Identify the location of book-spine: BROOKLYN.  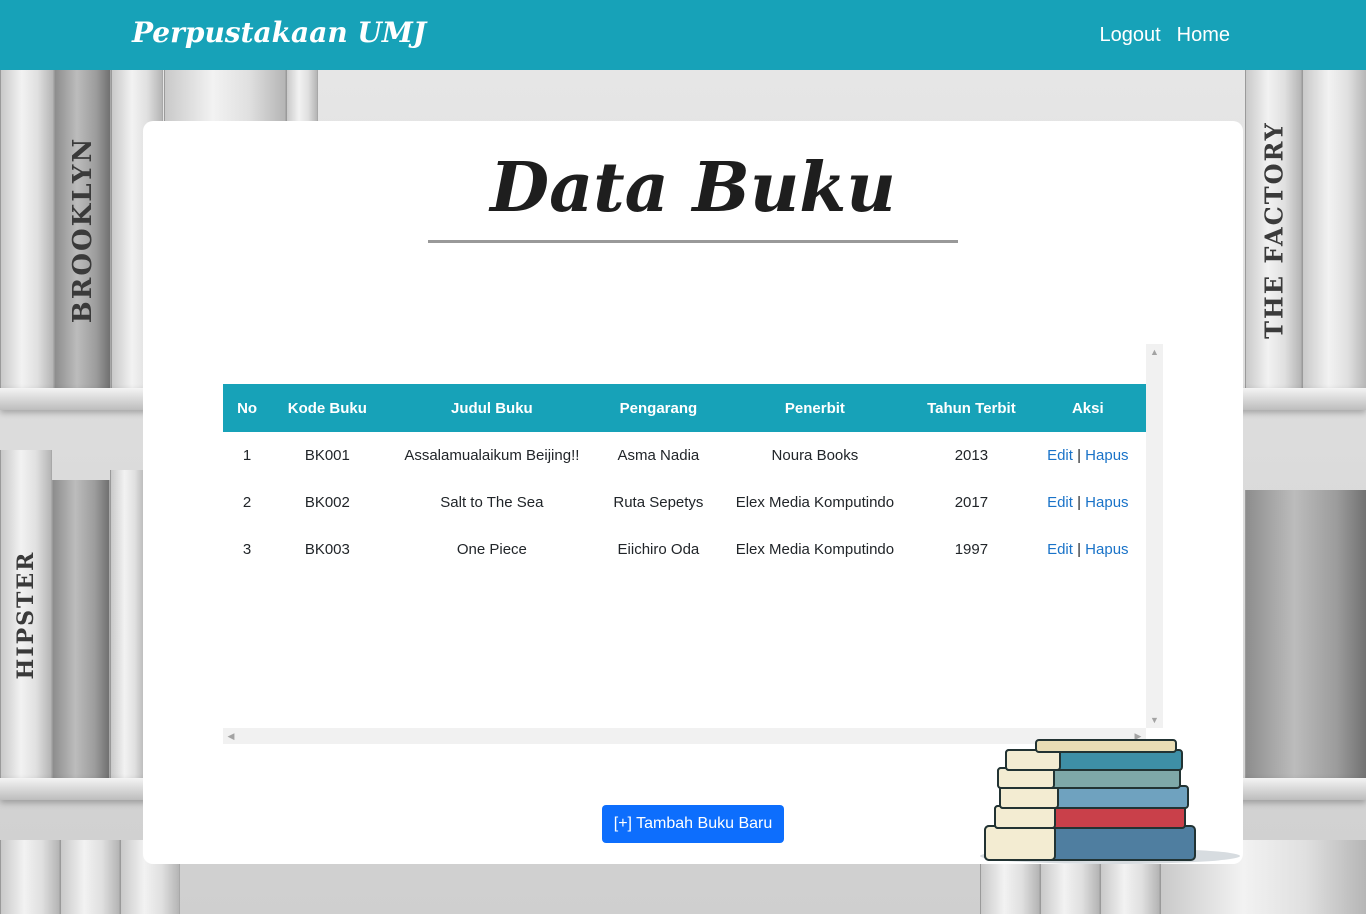
(82, 230).